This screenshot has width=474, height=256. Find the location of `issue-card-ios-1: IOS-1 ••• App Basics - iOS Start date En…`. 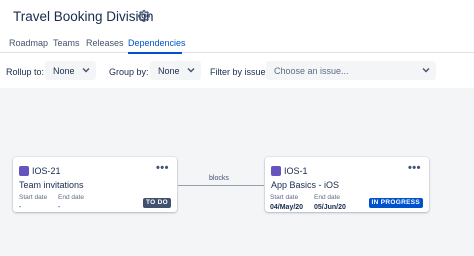

issue-card-ios-1: IOS-1 ••• App Basics - iOS Start date En… is located at coordinates (347, 184).